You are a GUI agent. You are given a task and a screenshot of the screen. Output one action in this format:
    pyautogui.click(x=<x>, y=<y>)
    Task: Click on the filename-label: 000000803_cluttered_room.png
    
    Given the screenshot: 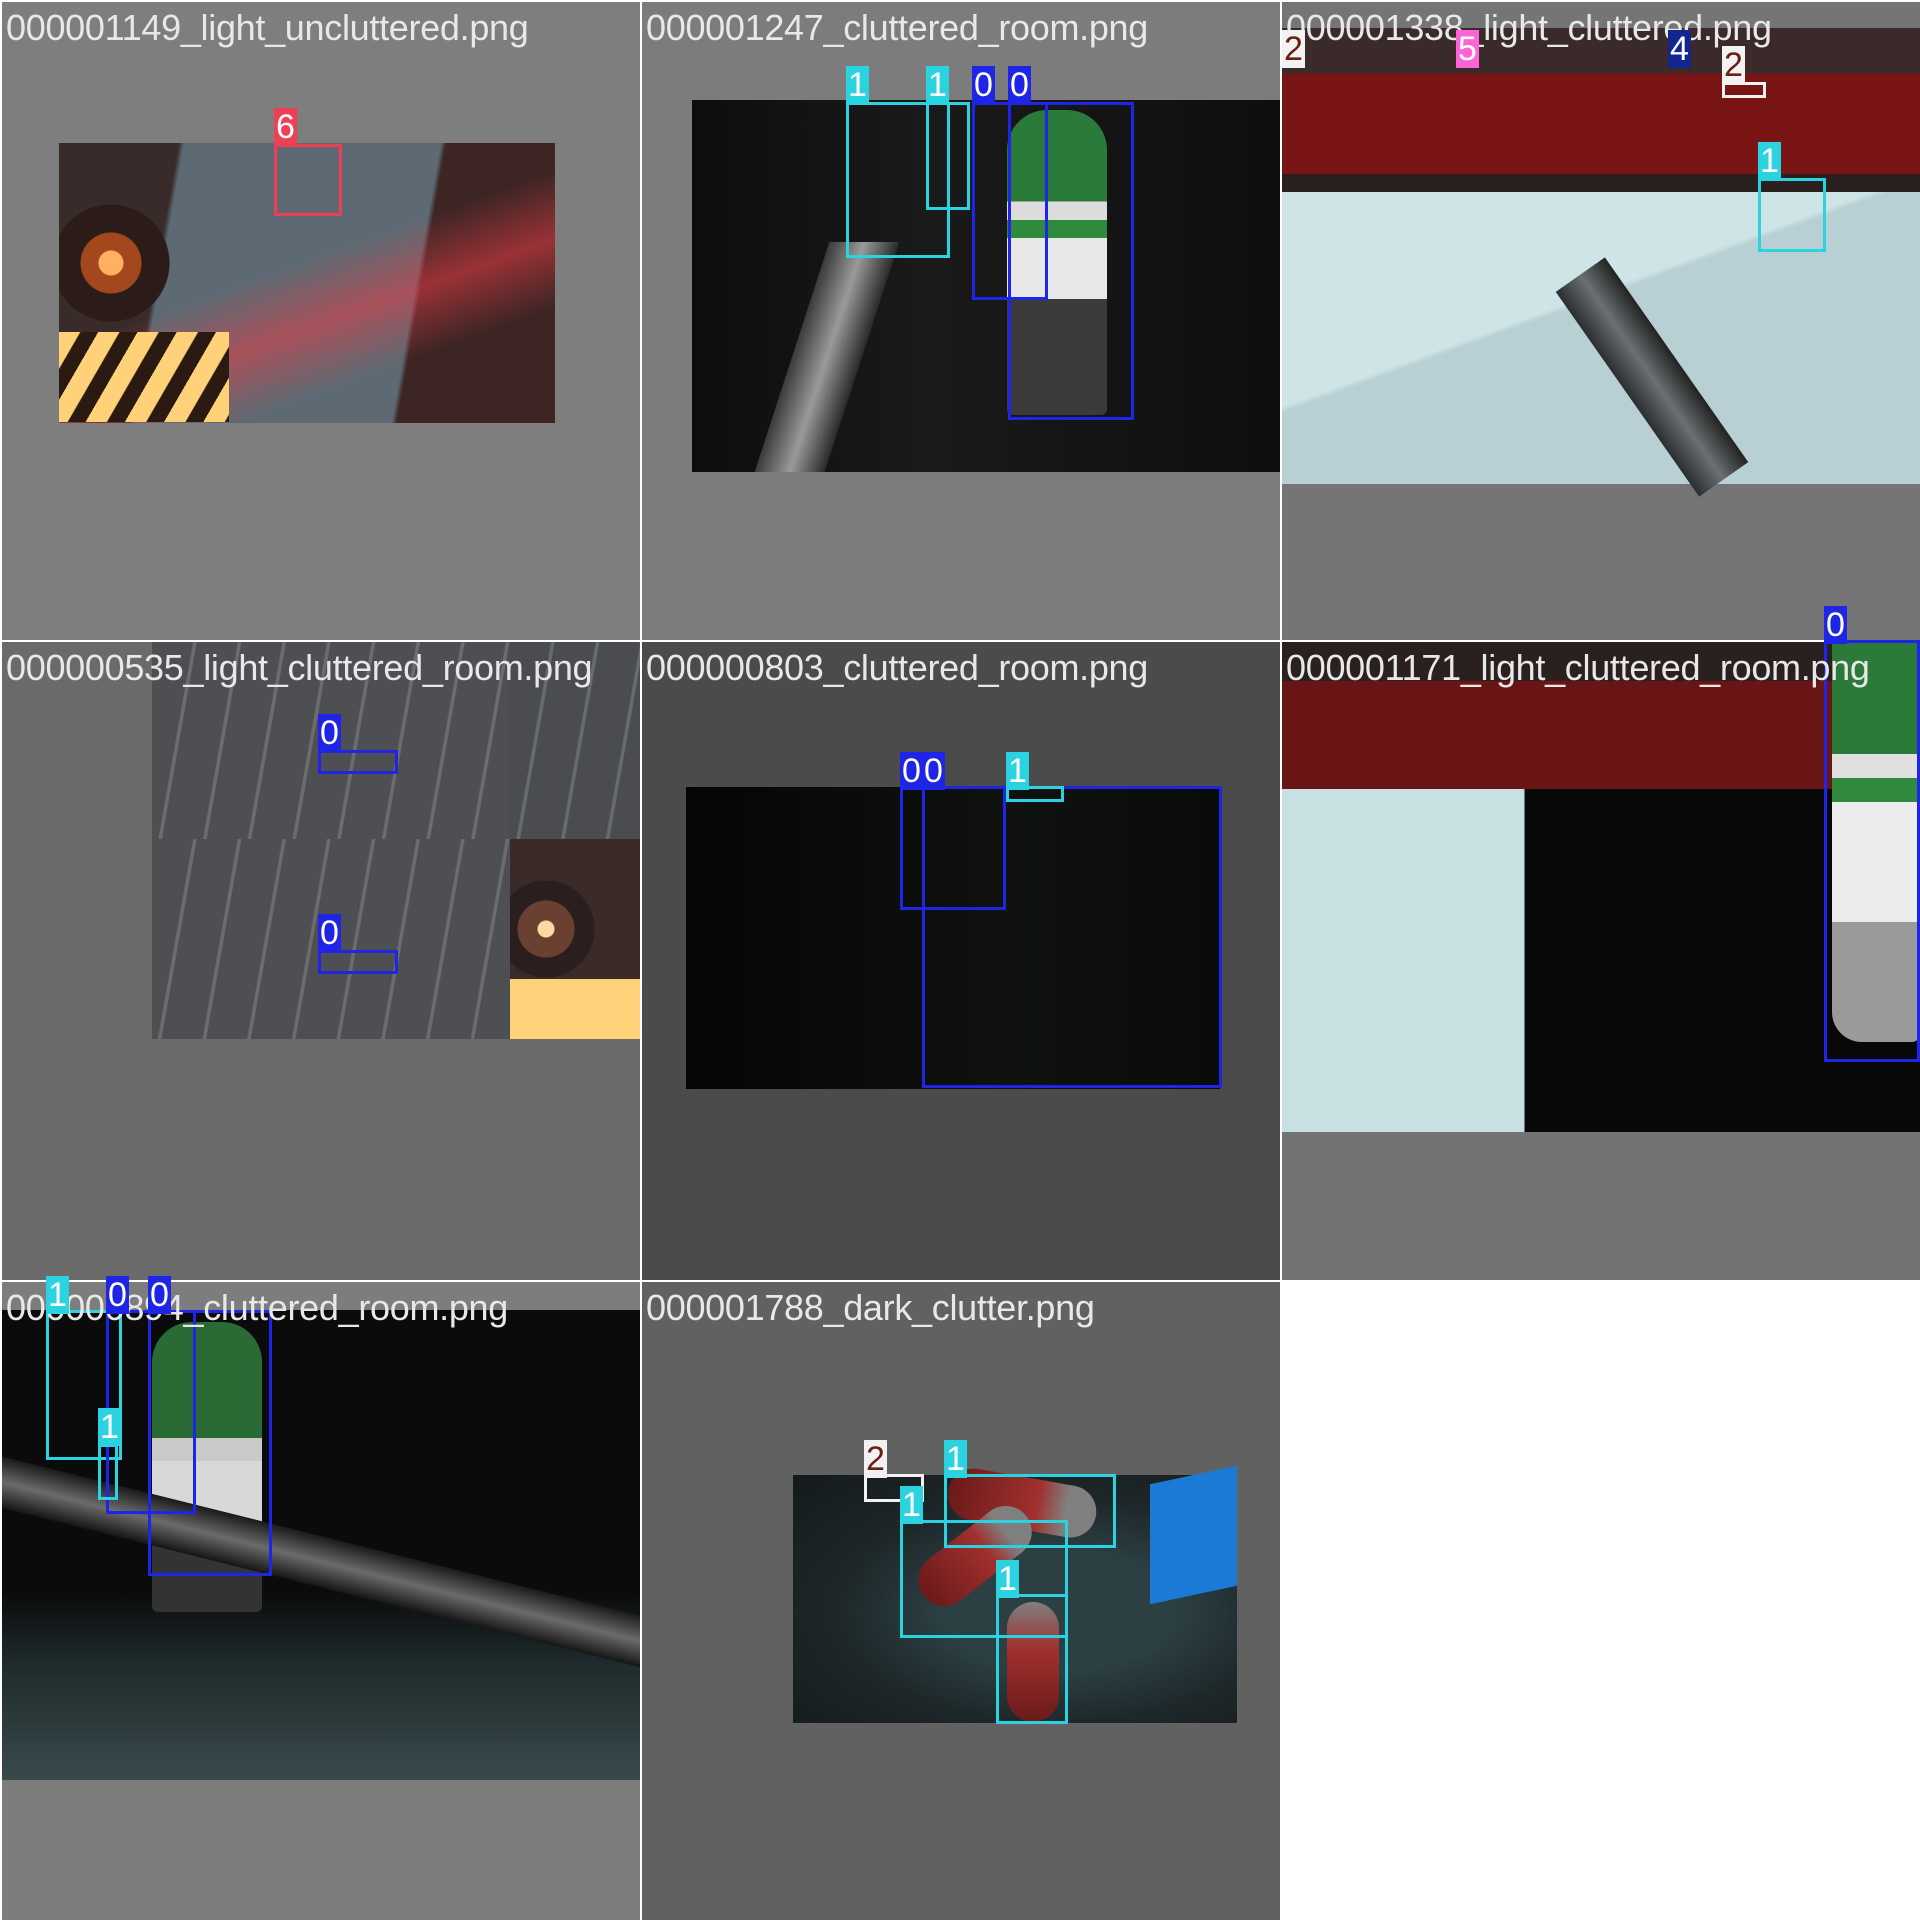 What is the action you would take?
    pyautogui.click(x=897, y=667)
    